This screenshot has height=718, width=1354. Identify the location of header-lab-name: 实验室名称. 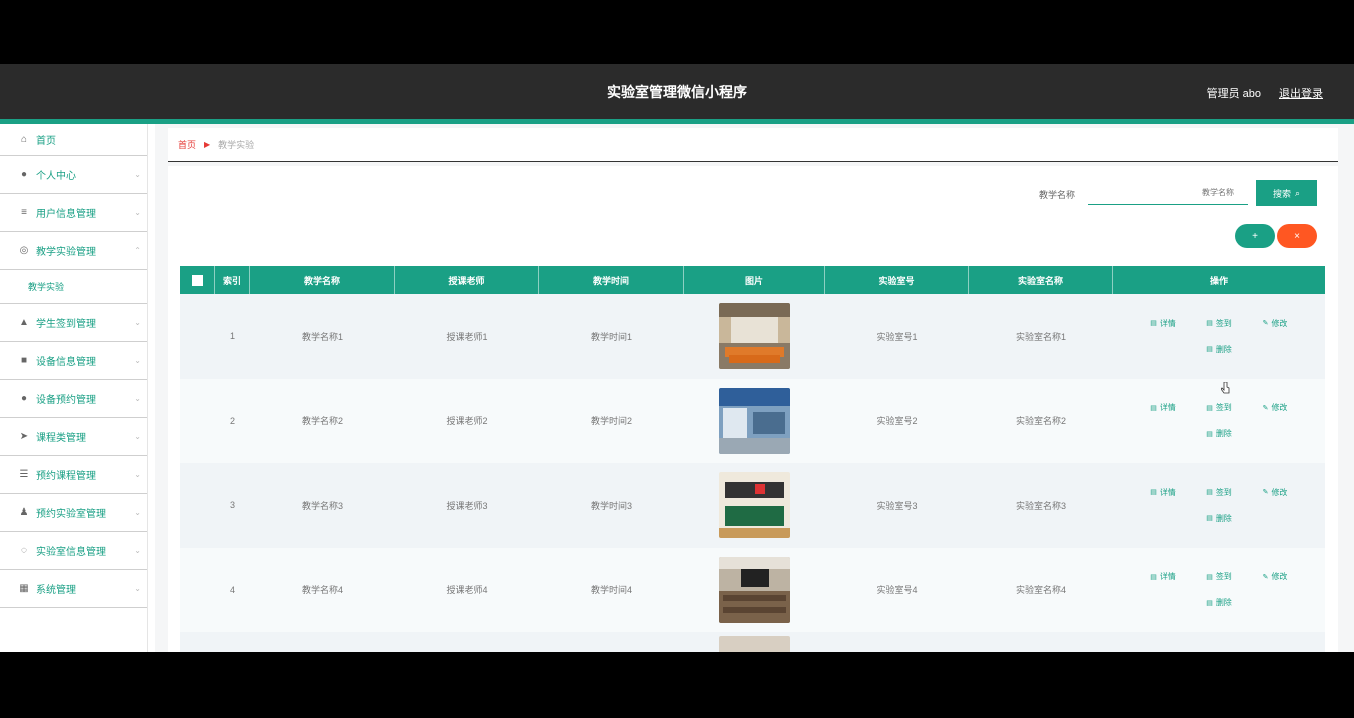
(1041, 280).